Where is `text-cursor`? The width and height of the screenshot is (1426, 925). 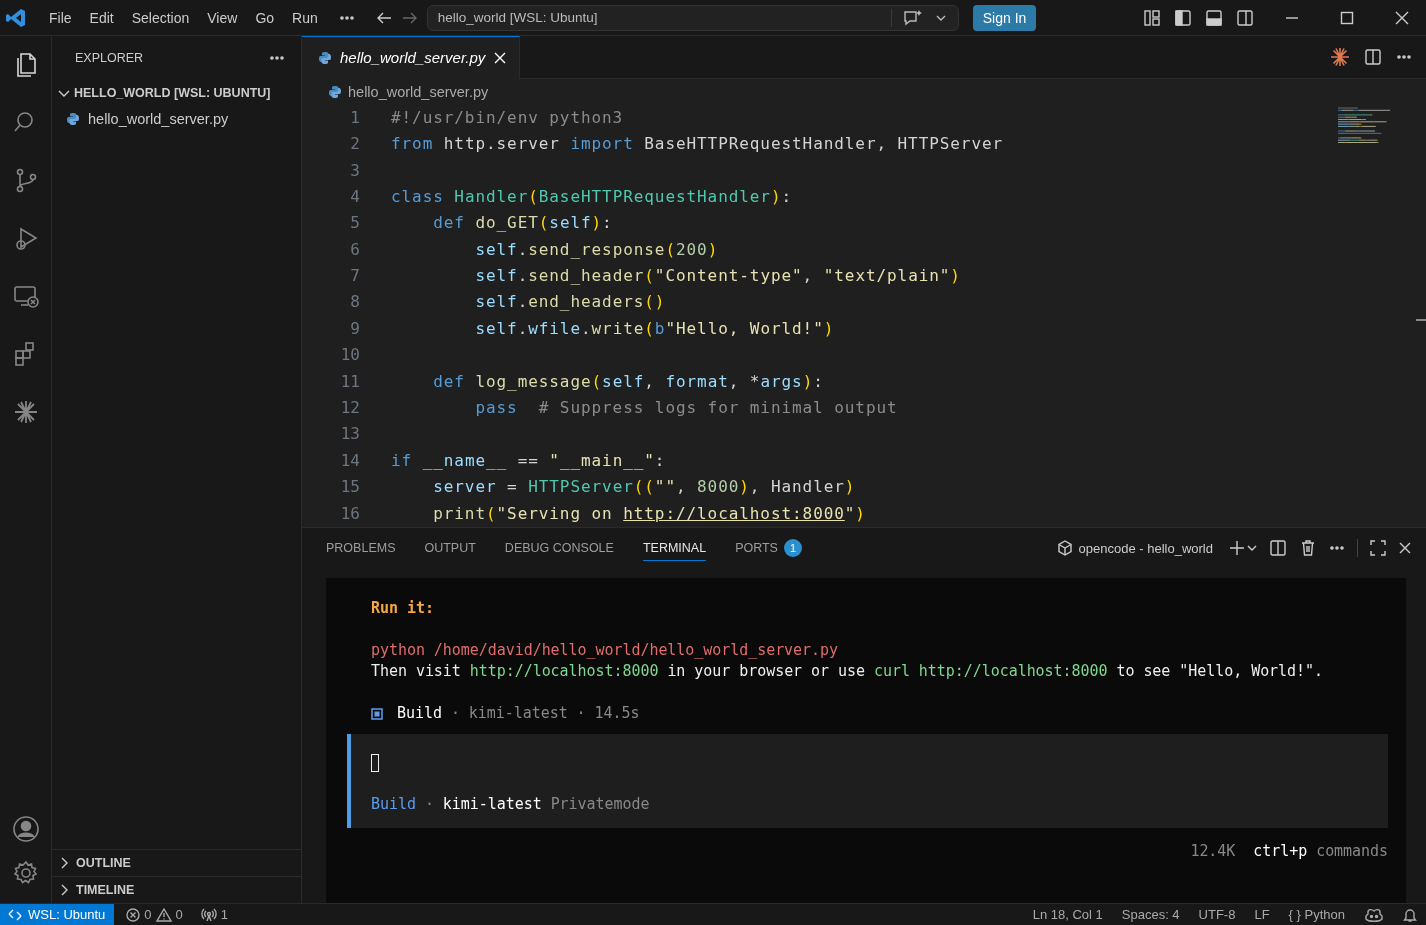
text-cursor is located at coordinates (375, 763).